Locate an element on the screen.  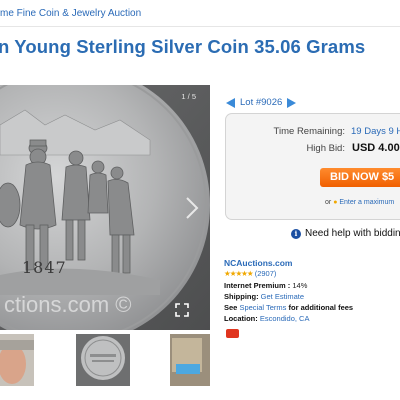
lot-navigation: Lot #9026 is located at coordinates (261, 102).